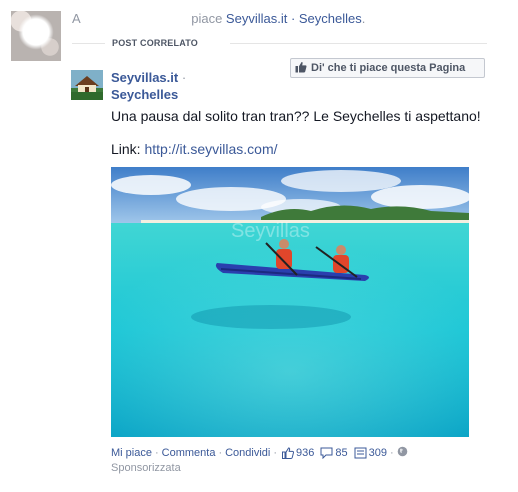 This screenshot has height=492, width=518. I want to click on link-label: Link:, so click(126, 149).